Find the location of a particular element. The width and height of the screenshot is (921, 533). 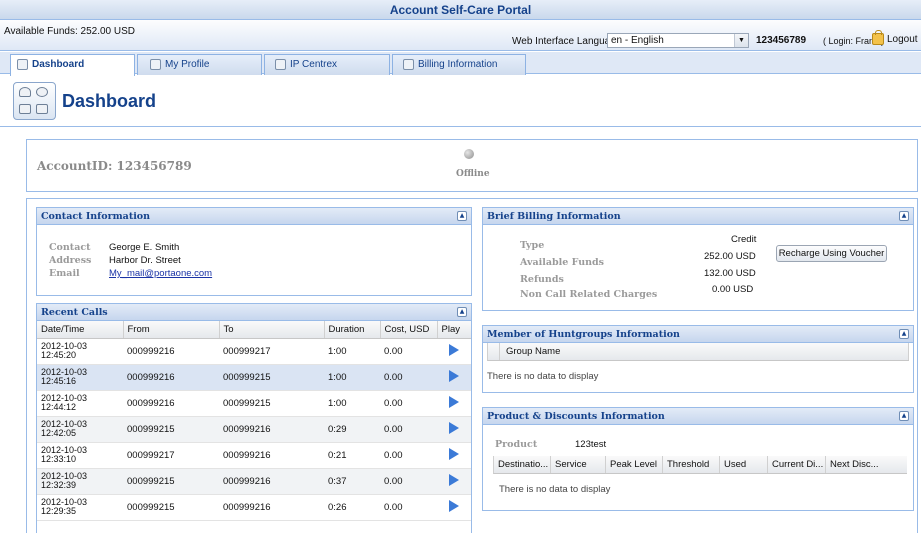

page-title: Dashboard is located at coordinates (109, 100).